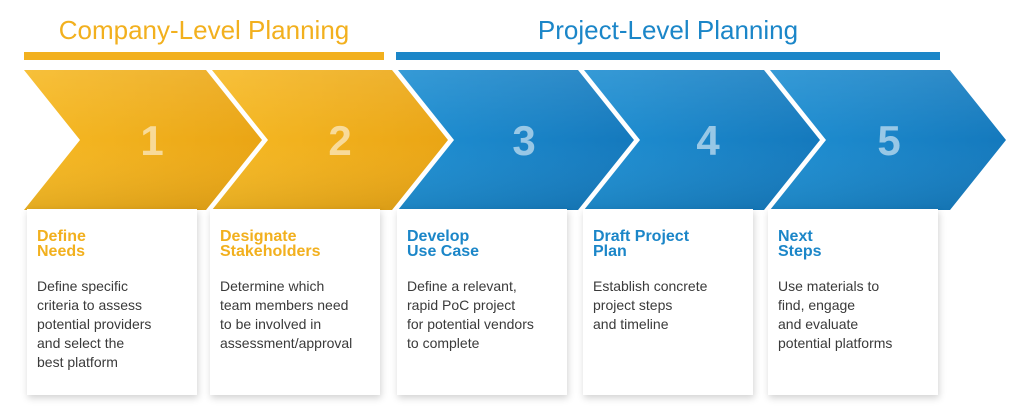 Image resolution: width=1024 pixels, height=420 pixels. I want to click on step-title: Develop Use Case, so click(443, 244).